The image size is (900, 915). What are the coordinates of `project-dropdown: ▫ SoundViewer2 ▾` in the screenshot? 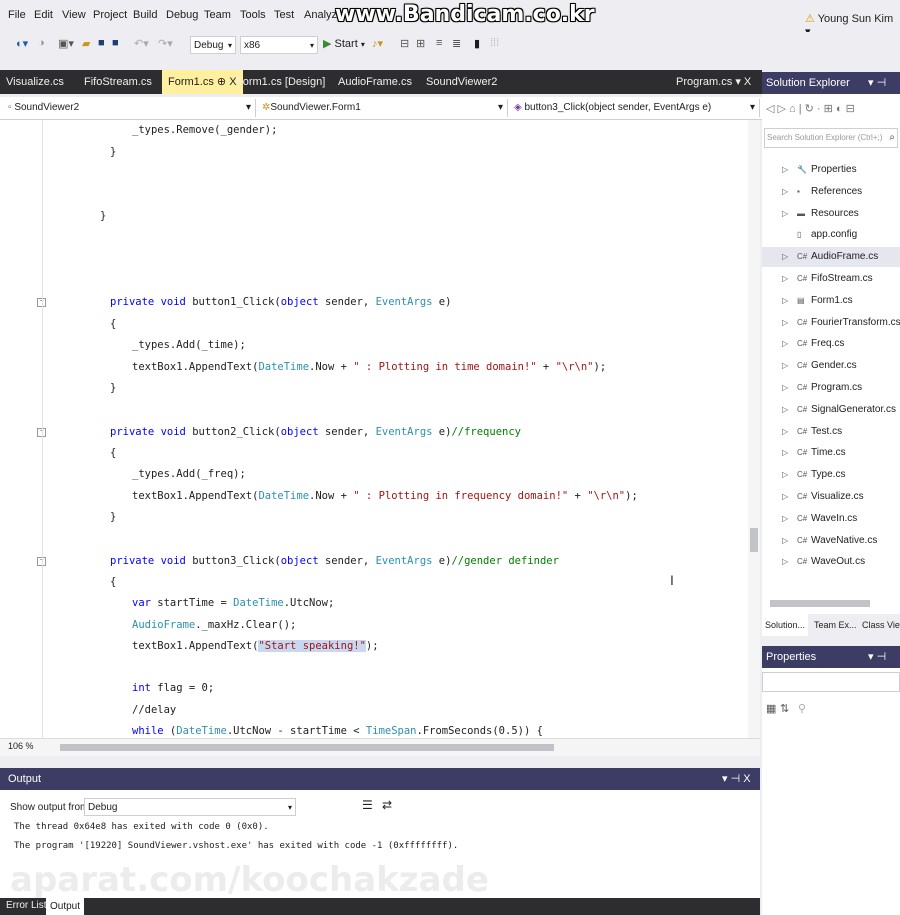 It's located at (130, 108).